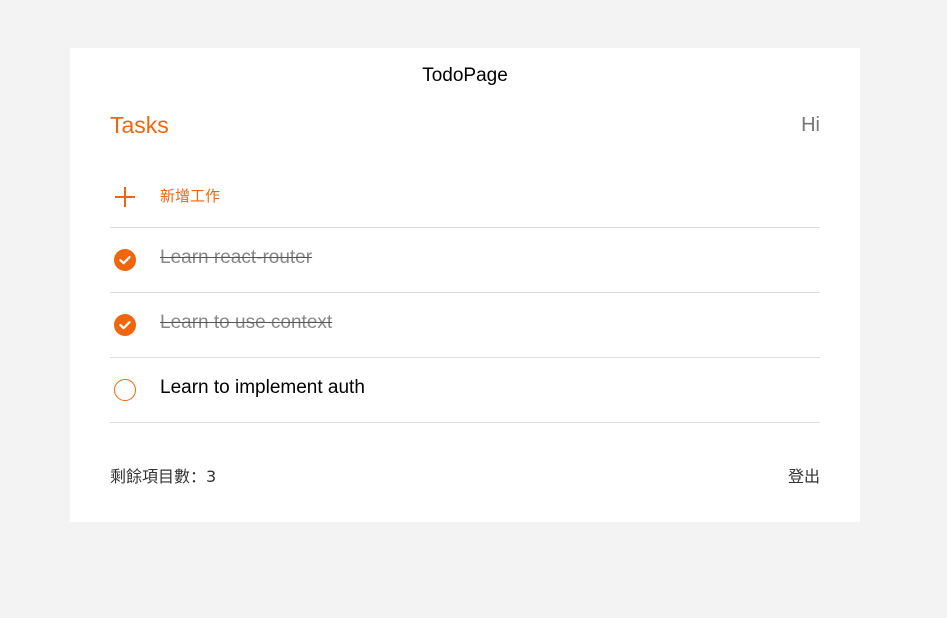  I want to click on footer: 剩餘項目數：3 登出, so click(465, 475).